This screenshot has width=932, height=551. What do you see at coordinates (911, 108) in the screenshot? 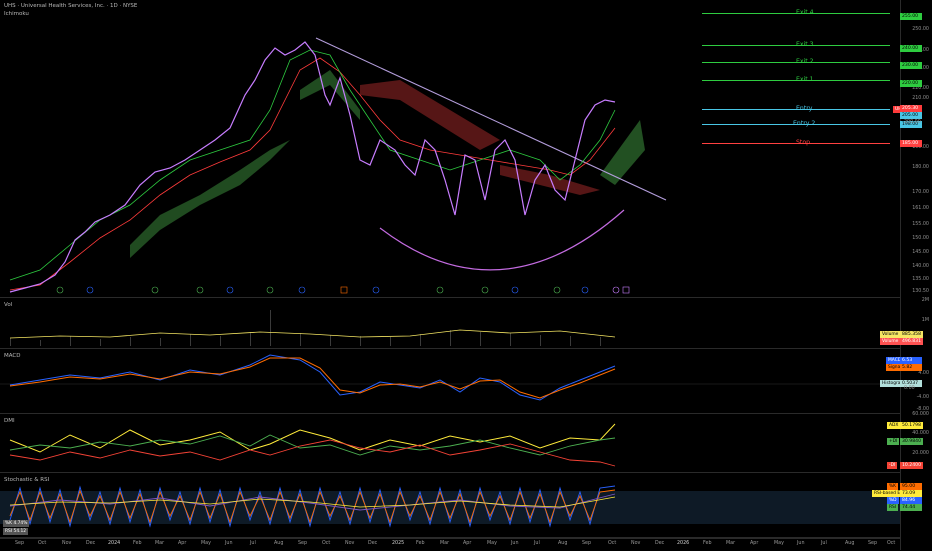
I see `last-price-tag: 205.30` at bounding box center [911, 108].